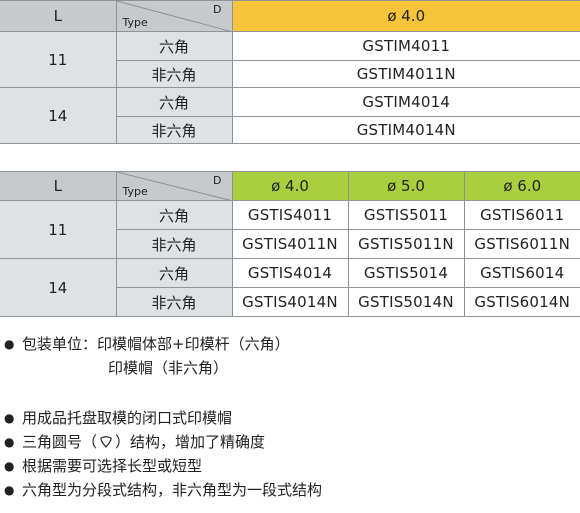 Image resolution: width=580 pixels, height=513 pixels. I want to click on packaging-line-1: 包装单位：印模帽体部+印模杆（六角）, so click(156, 344).